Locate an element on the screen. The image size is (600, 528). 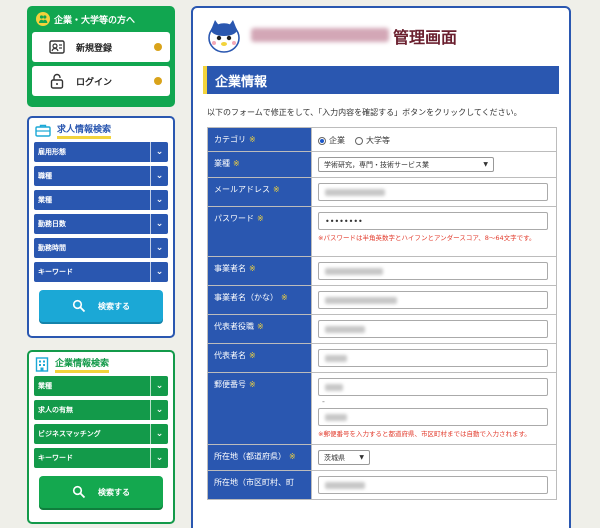
job-filter-industry: 業種 ⌄ is located at coordinates (101, 200).